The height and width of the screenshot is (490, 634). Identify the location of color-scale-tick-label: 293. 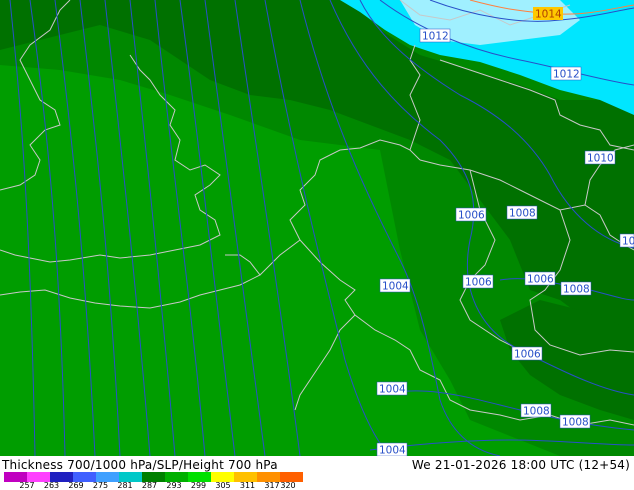
(174, 485).